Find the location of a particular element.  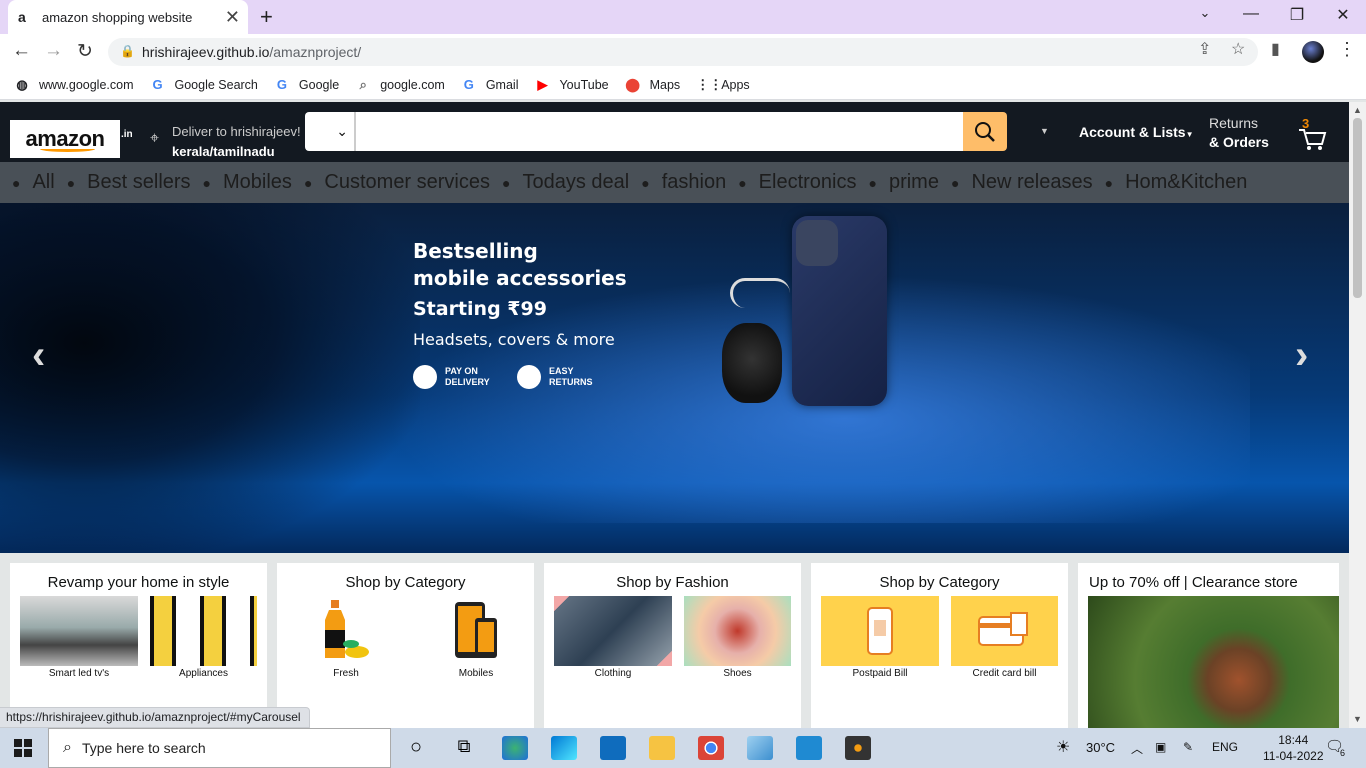

carousel-prev-icon: ‹ is located at coordinates (38, 355).